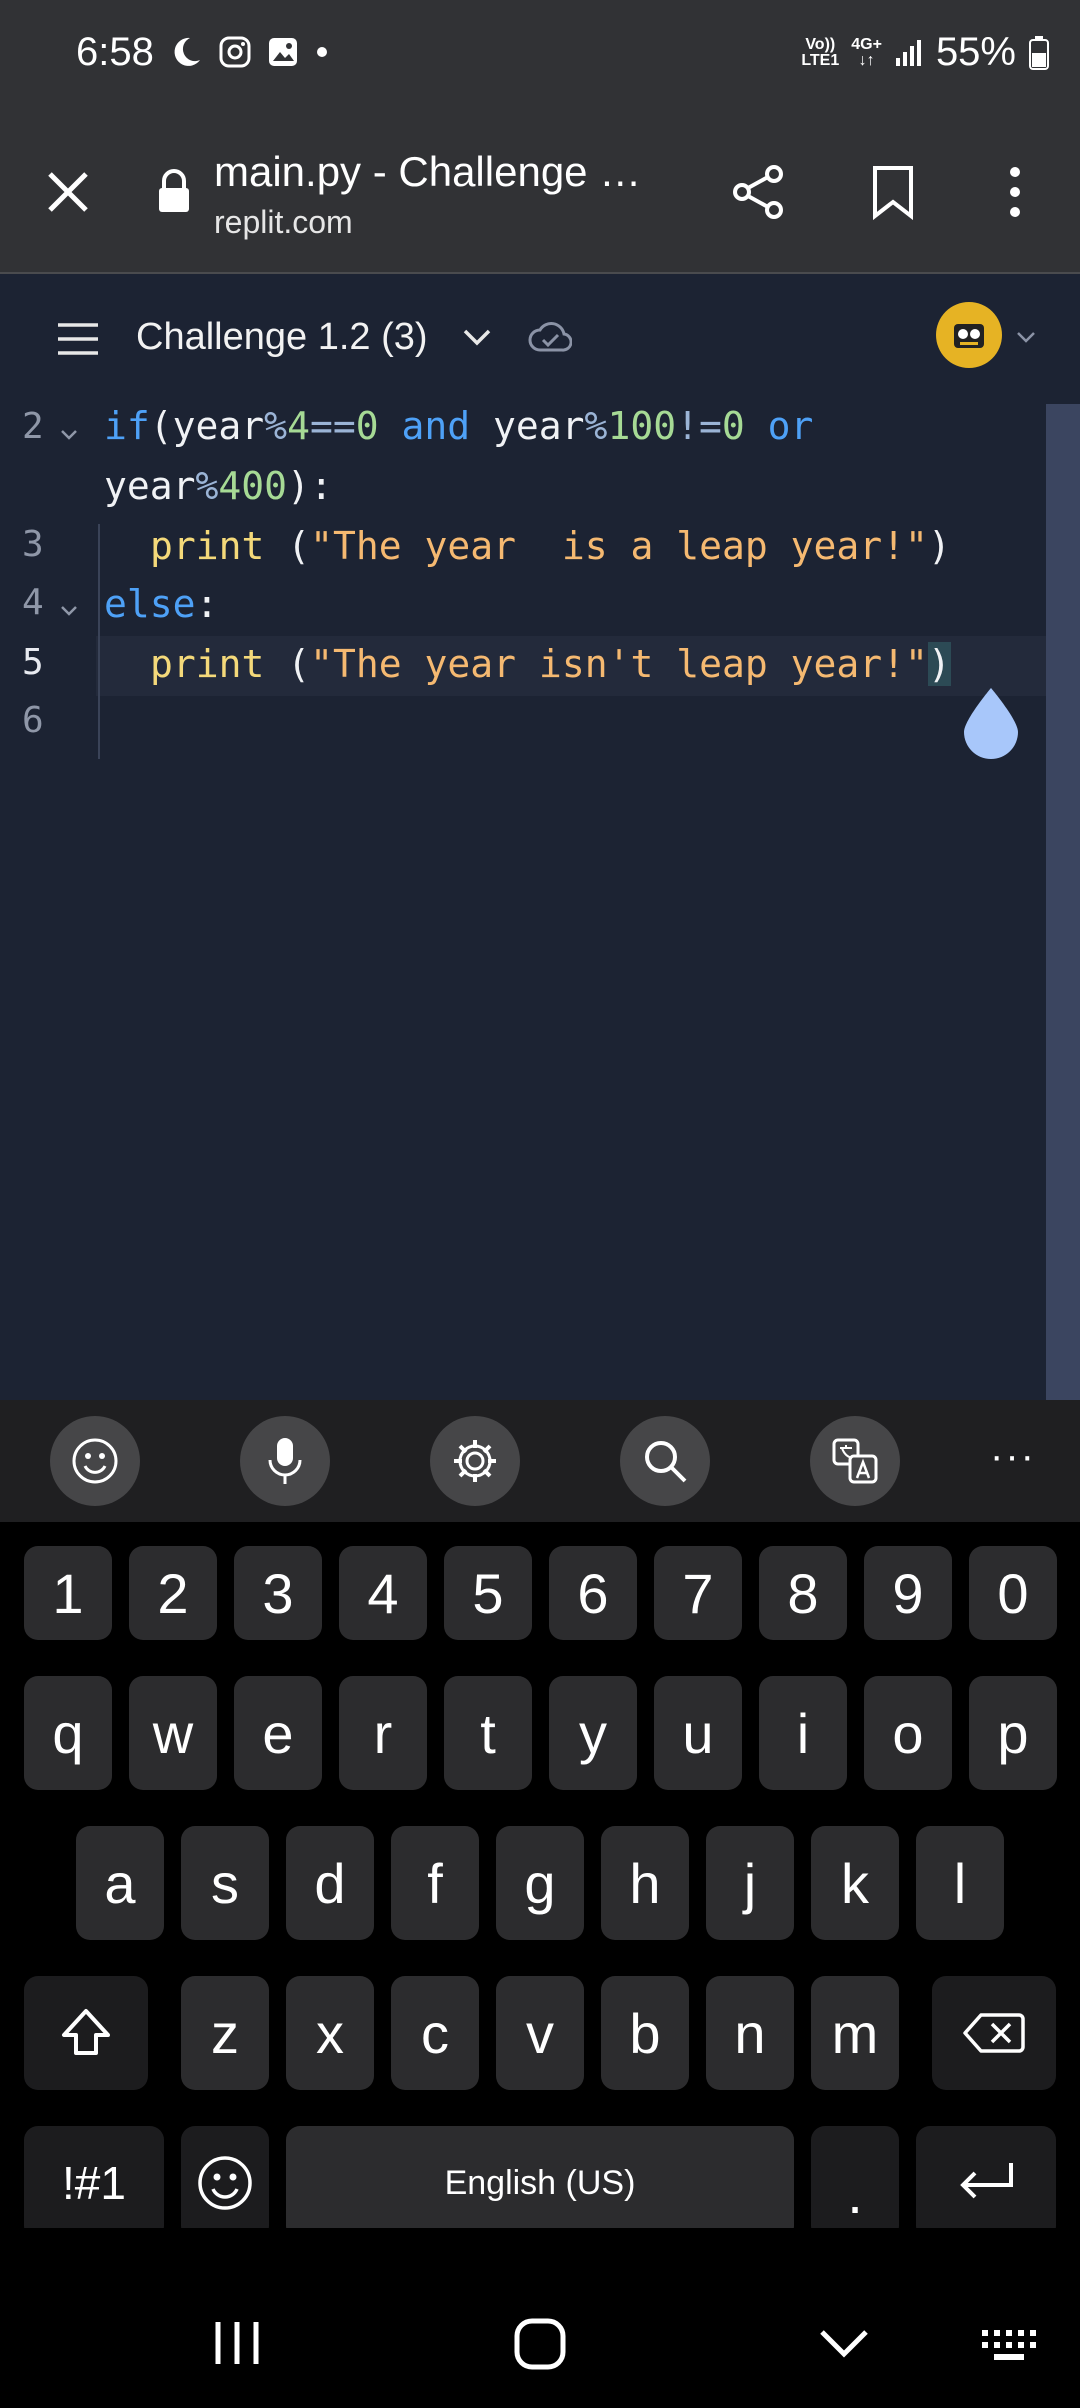  I want to click on key-w: w, so click(173, 1733).